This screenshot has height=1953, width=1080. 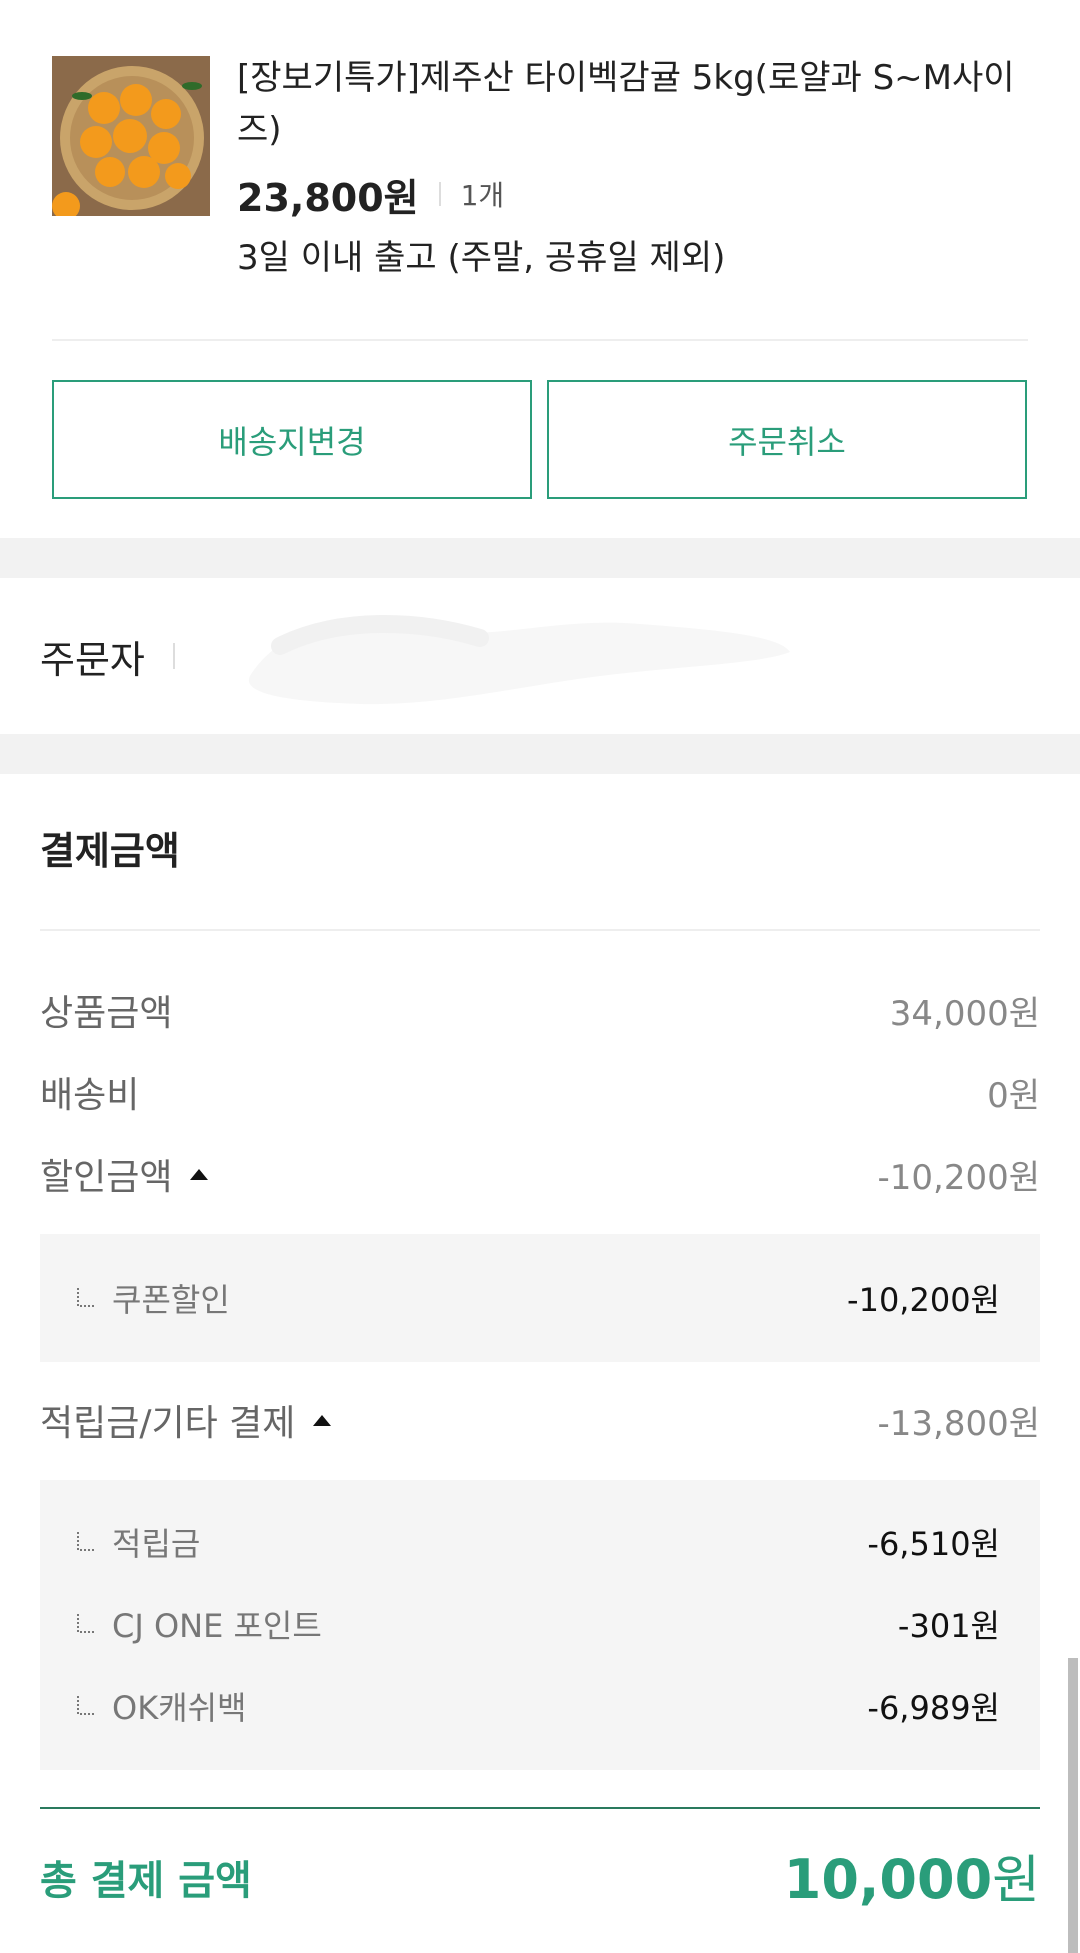 What do you see at coordinates (439, 194) in the screenshot?
I see `price-separator` at bounding box center [439, 194].